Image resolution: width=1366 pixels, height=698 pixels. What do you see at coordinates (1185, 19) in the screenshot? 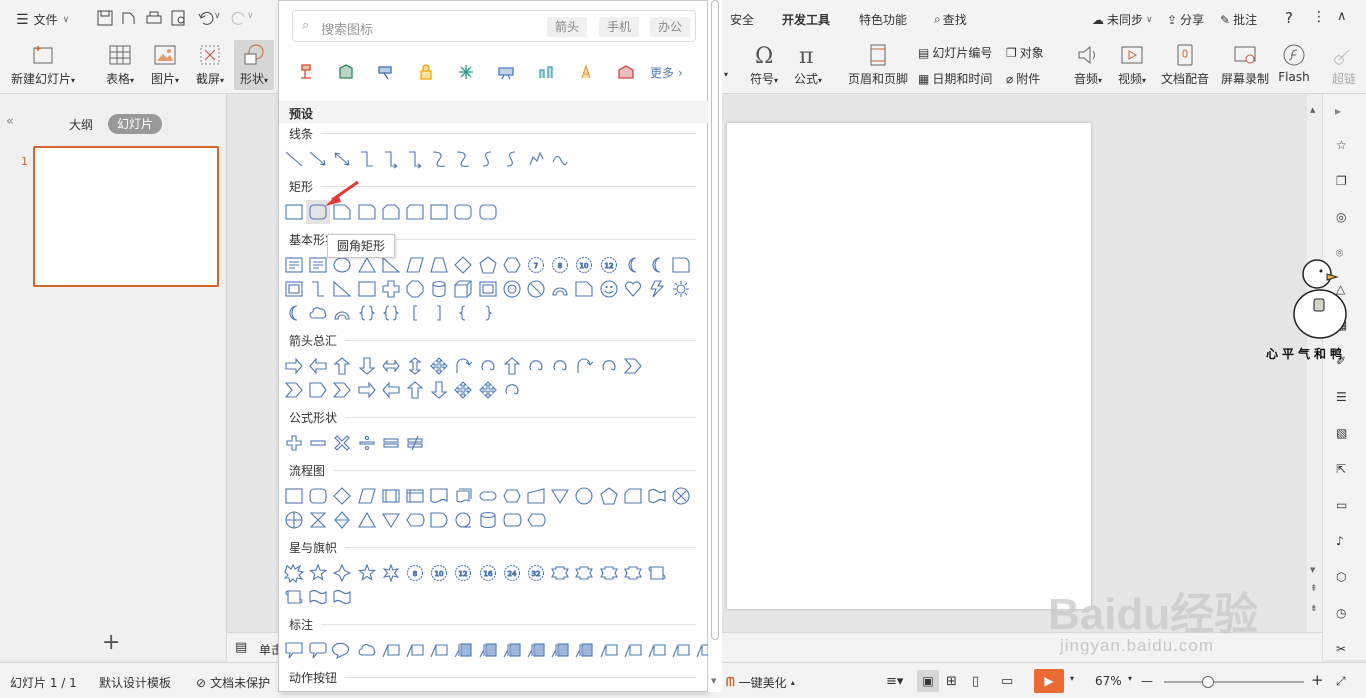
I see `share-button: ⇪ 分享` at bounding box center [1185, 19].